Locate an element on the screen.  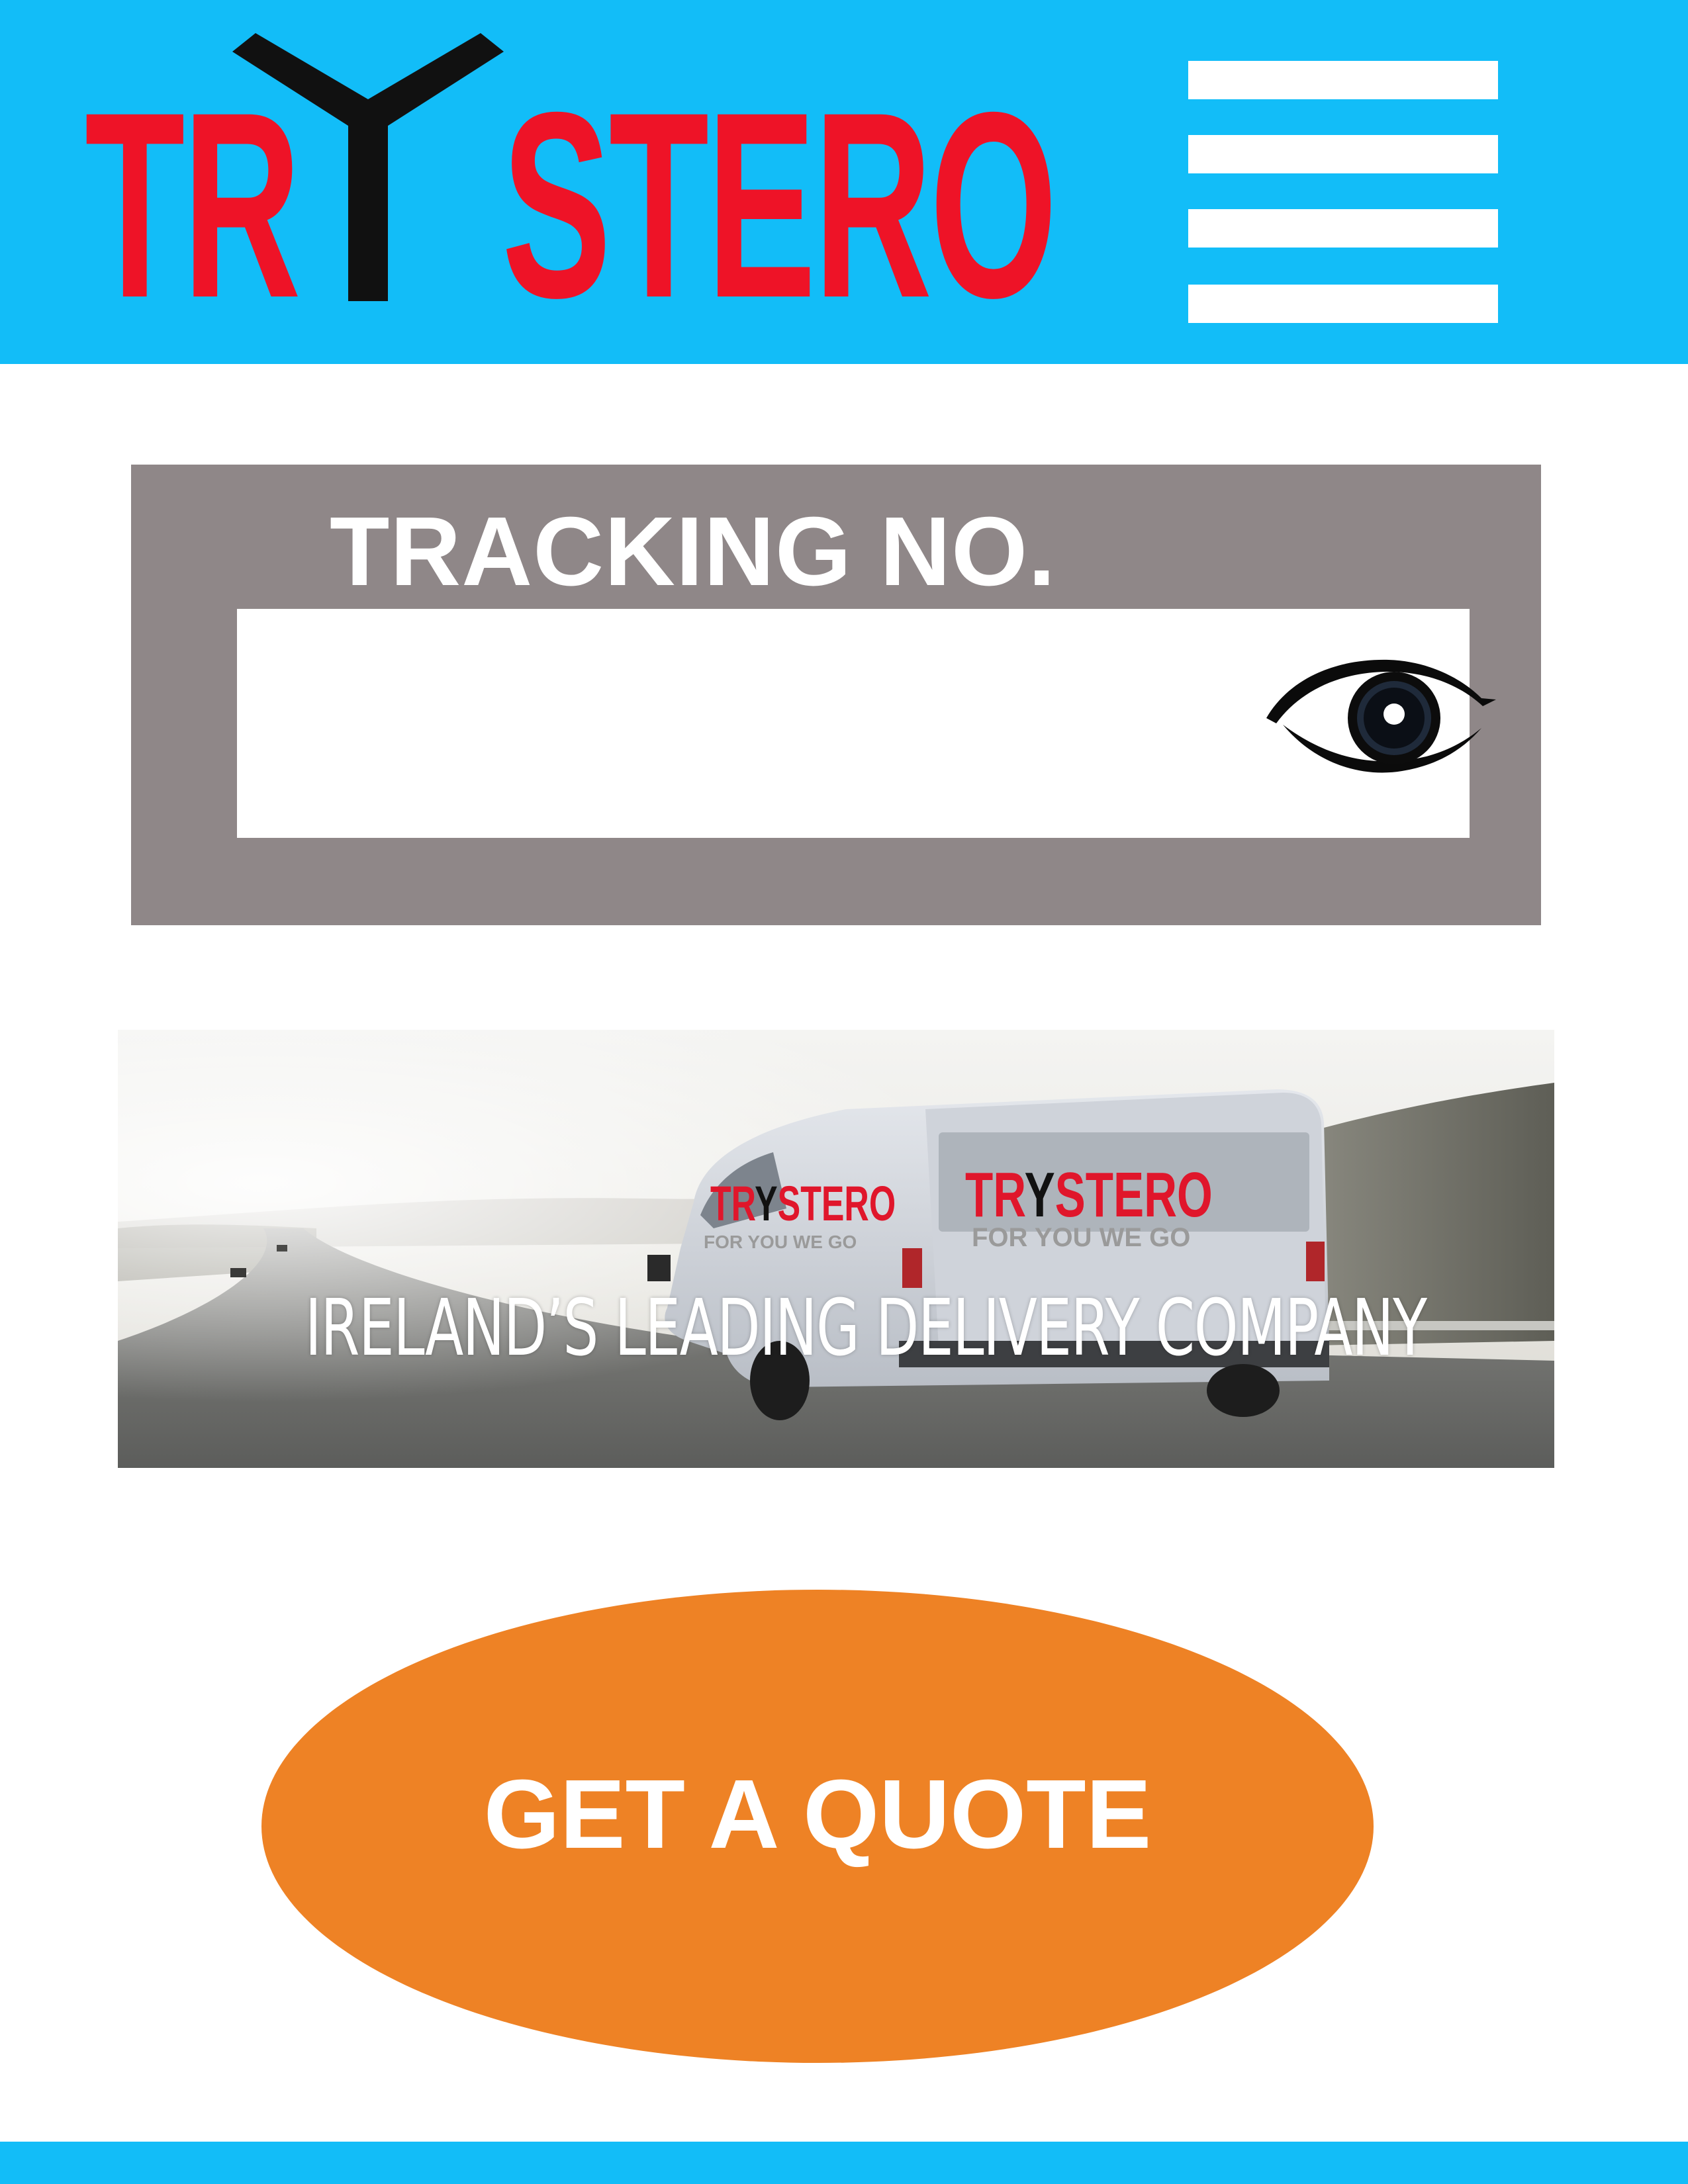
tracking-label: TRACKING NO. is located at coordinates (693, 551).